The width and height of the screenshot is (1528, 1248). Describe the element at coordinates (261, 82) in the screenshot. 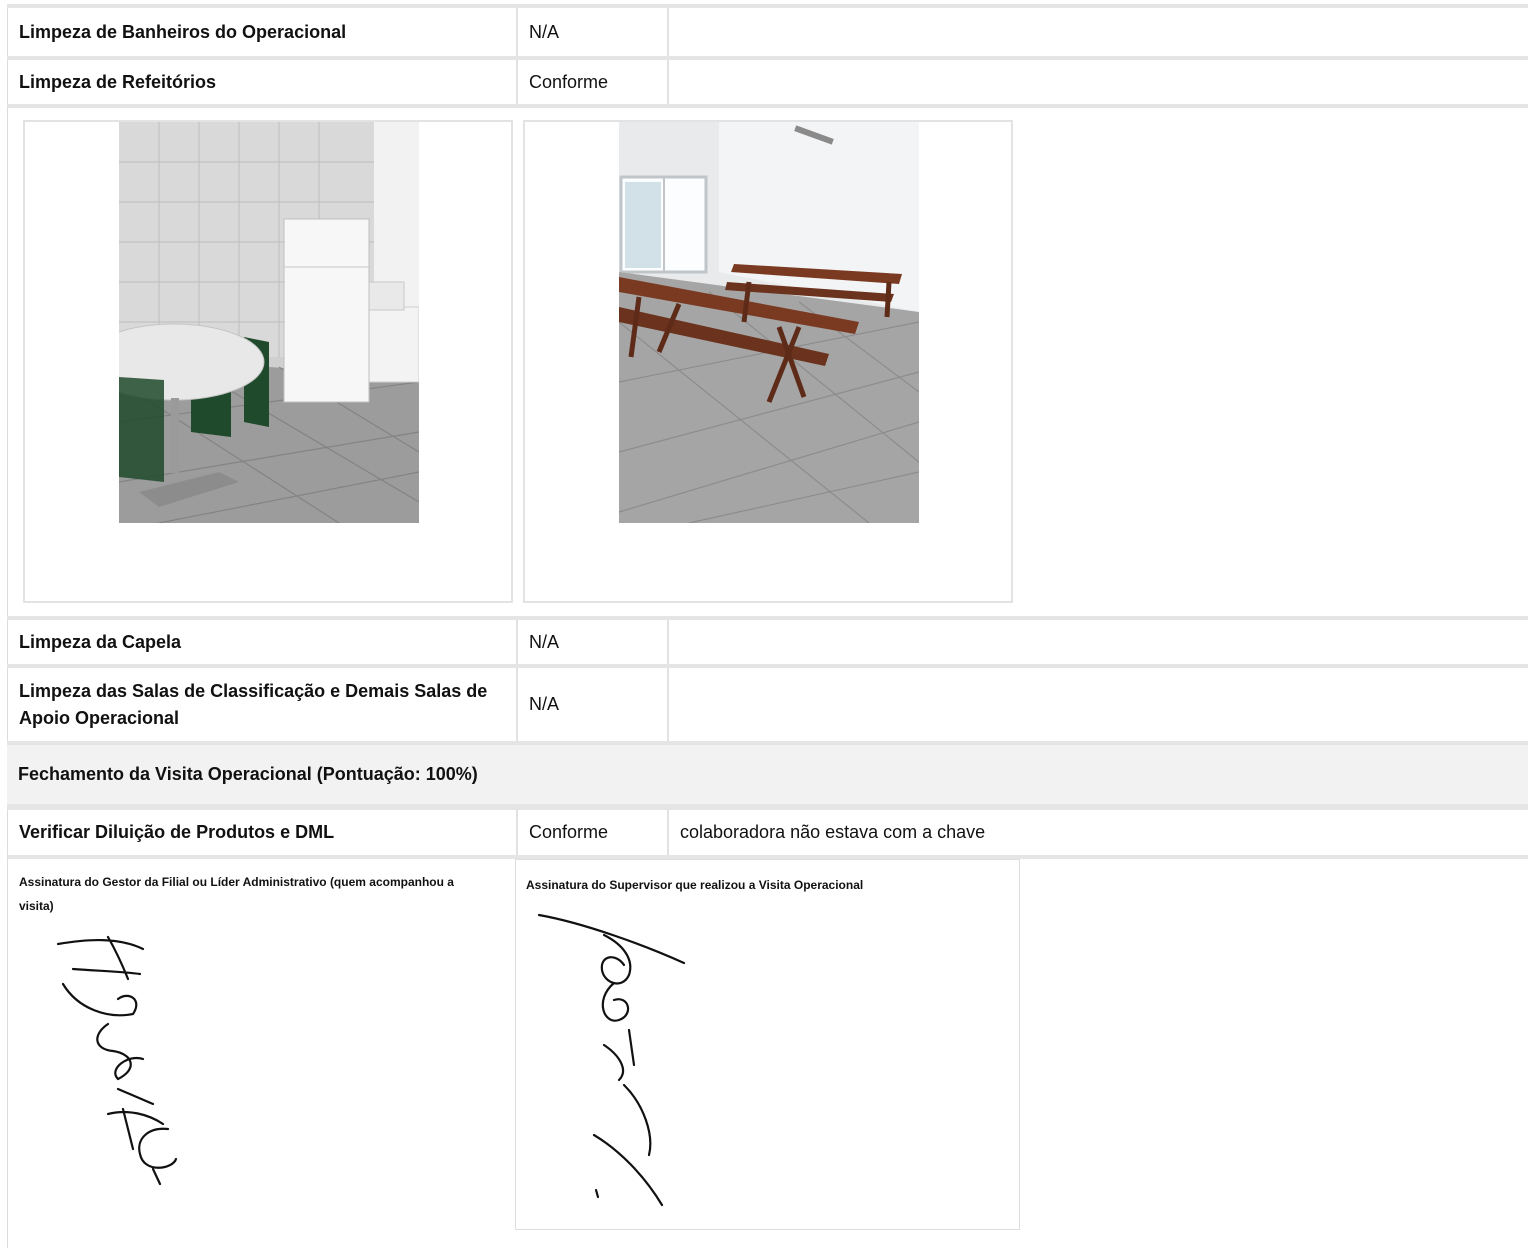

I see `item-label: Limpeza de Refeitórios` at that location.